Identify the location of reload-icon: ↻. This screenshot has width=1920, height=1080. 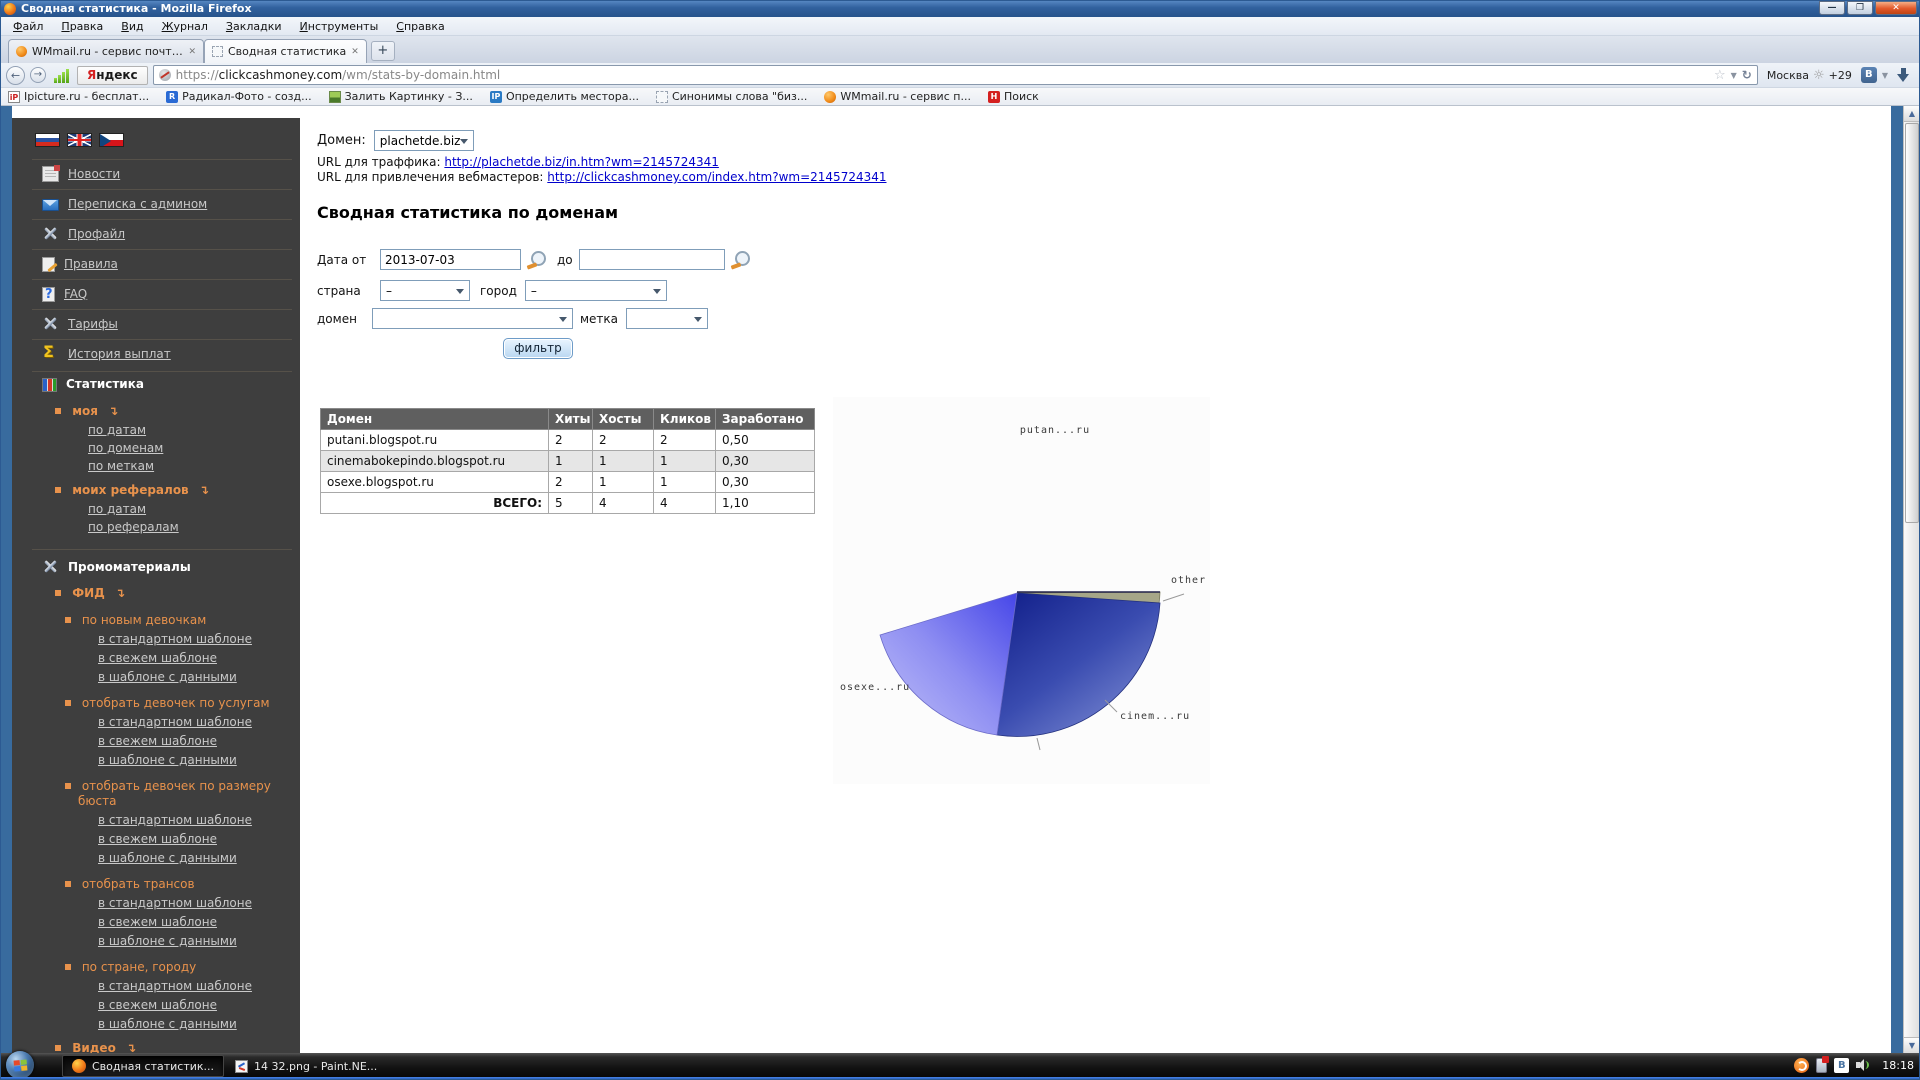
(1747, 75).